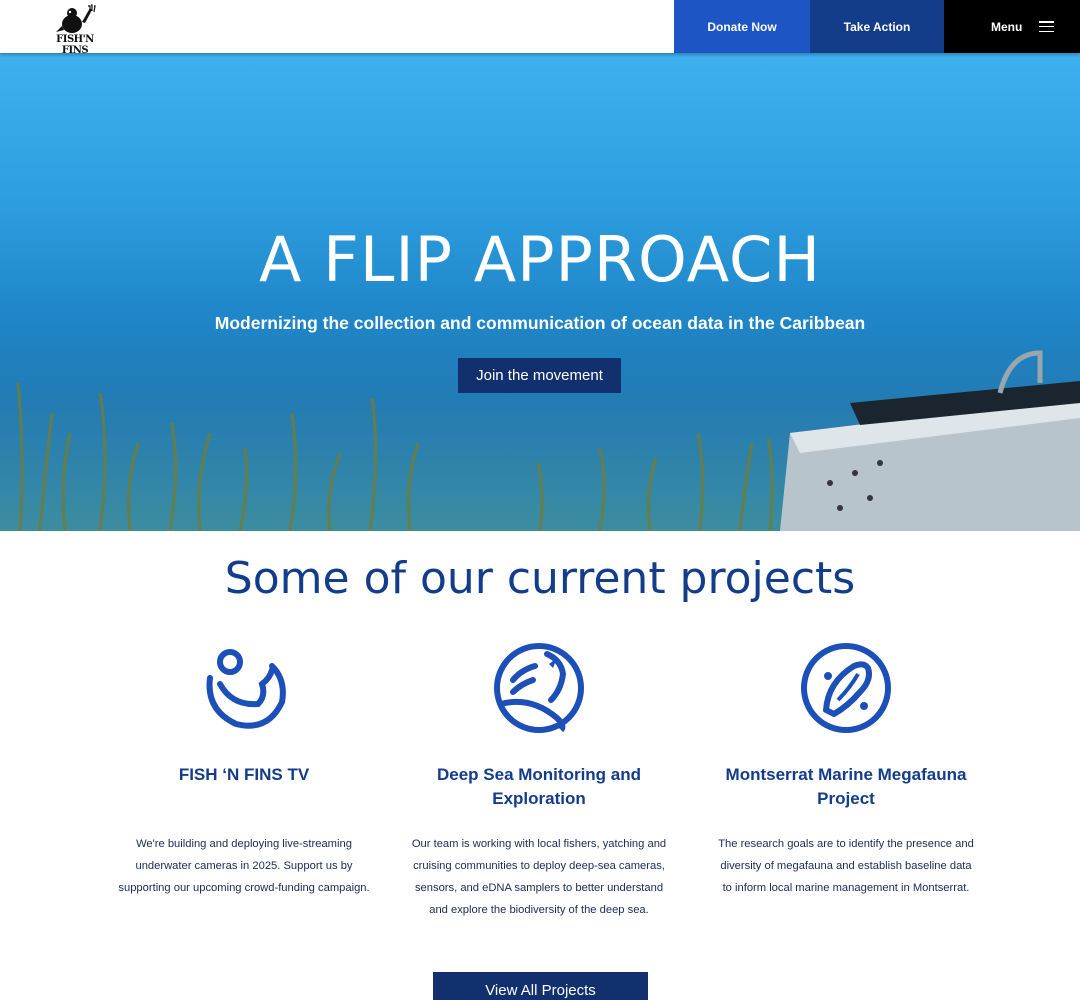 This screenshot has width=1080, height=1000. I want to click on take-action-button: Take Action, so click(877, 26).